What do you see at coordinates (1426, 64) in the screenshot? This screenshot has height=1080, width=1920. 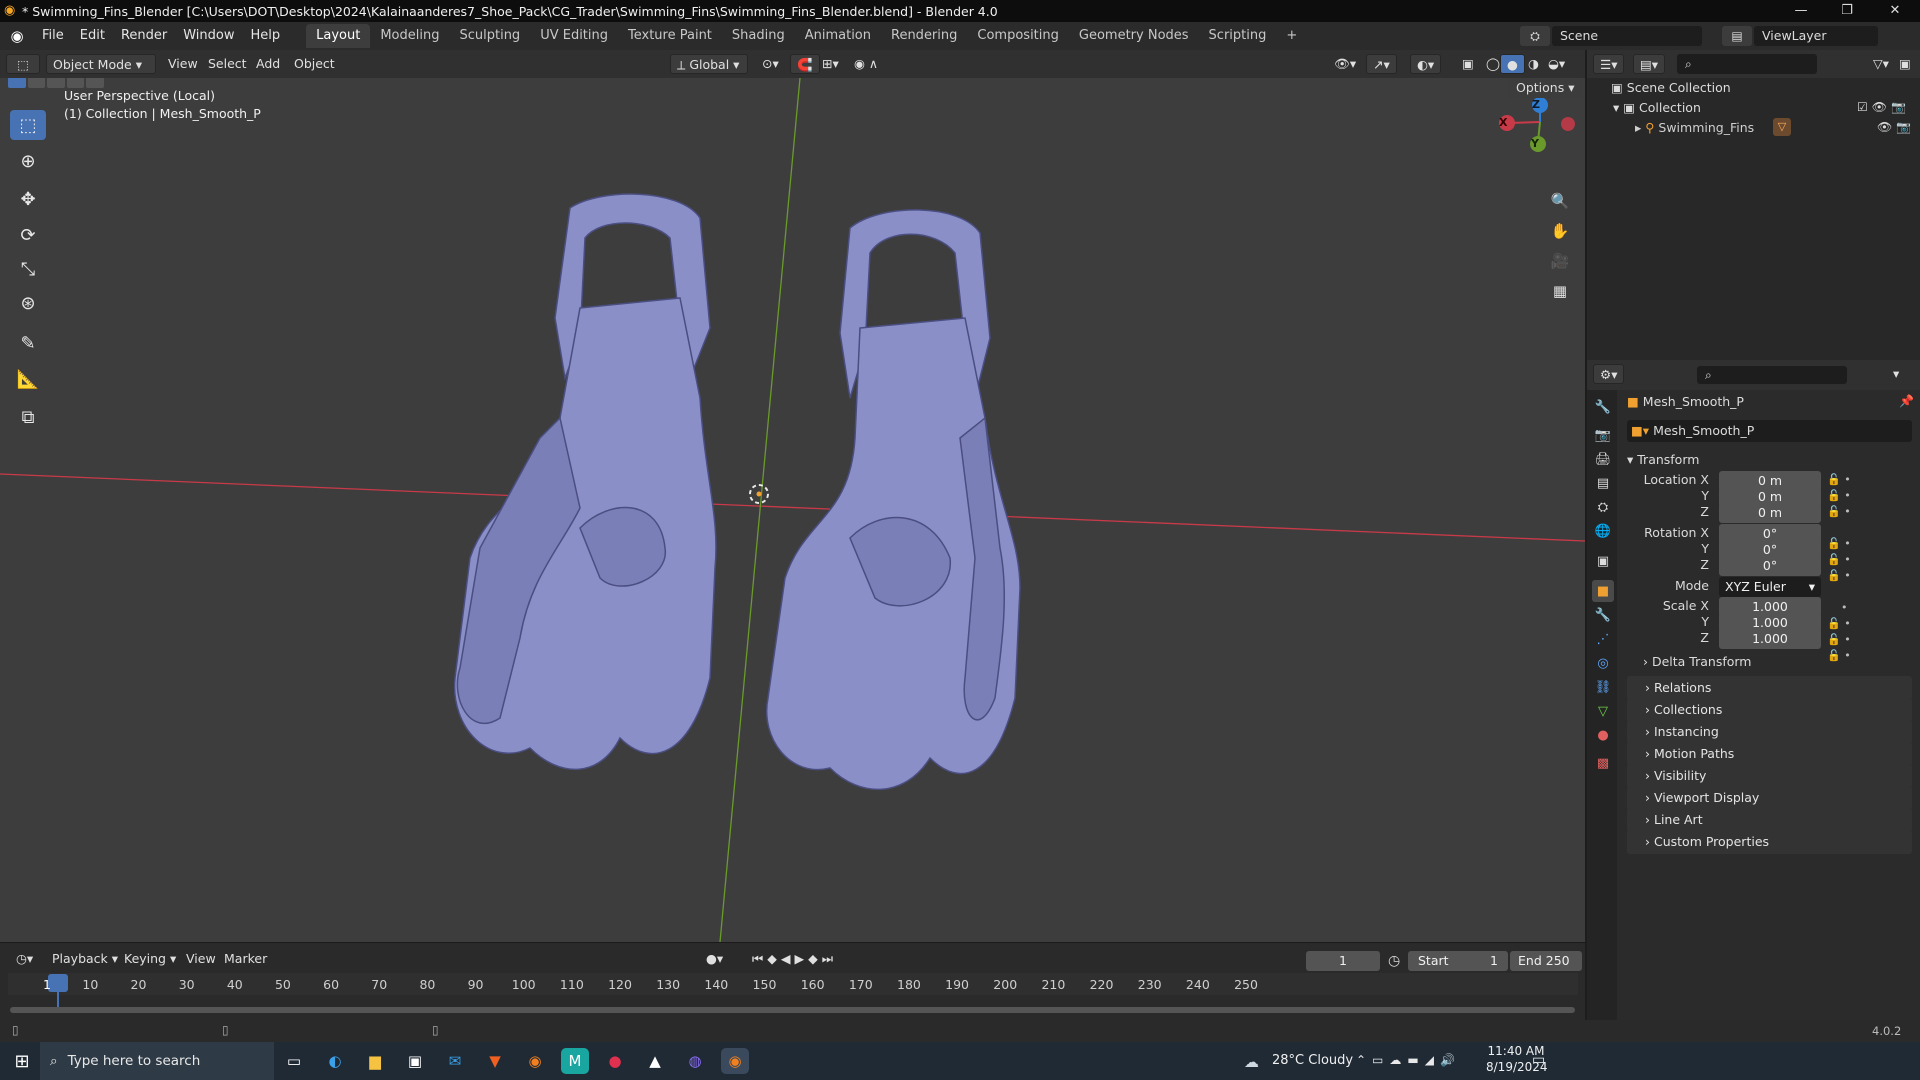 I see `overlay-toggle-icon: ◐▾` at bounding box center [1426, 64].